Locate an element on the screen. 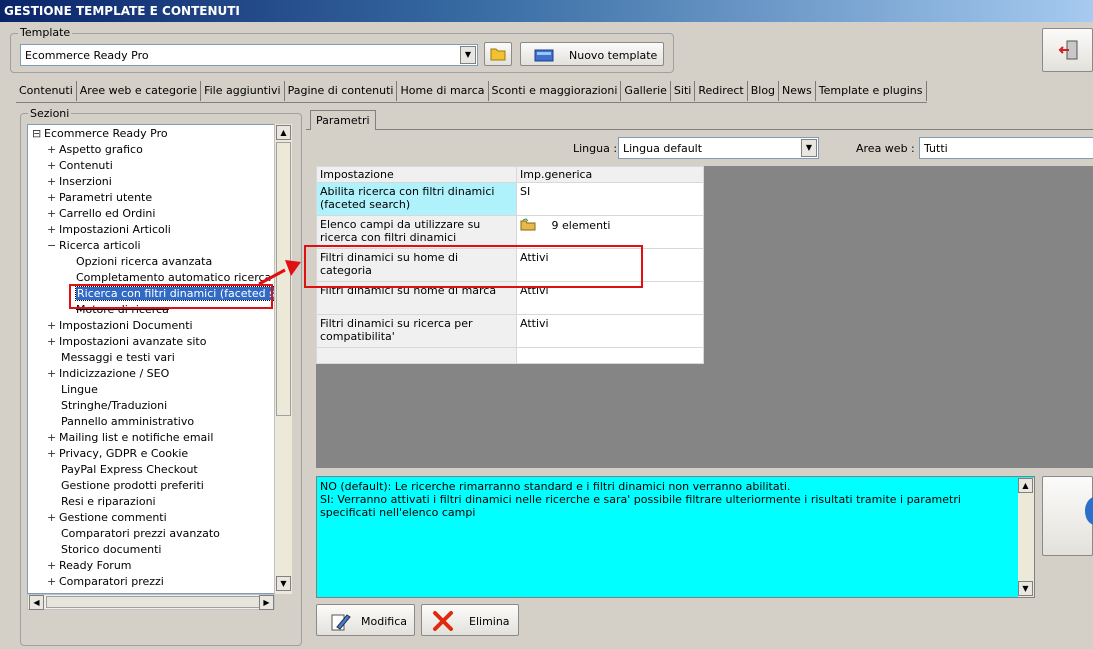 The image size is (1093, 649). tree-item: + Ready Forum is located at coordinates (89, 567).